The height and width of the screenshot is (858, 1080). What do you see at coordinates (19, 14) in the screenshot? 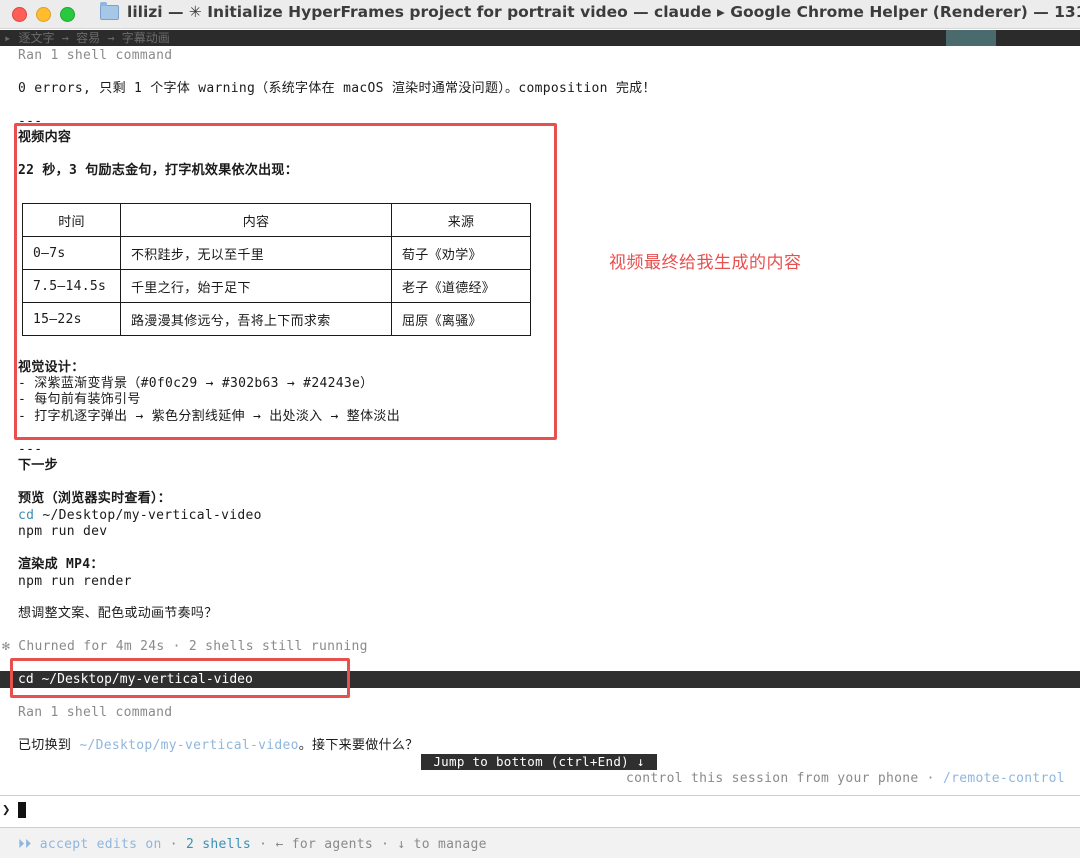
I see `close-icon` at bounding box center [19, 14].